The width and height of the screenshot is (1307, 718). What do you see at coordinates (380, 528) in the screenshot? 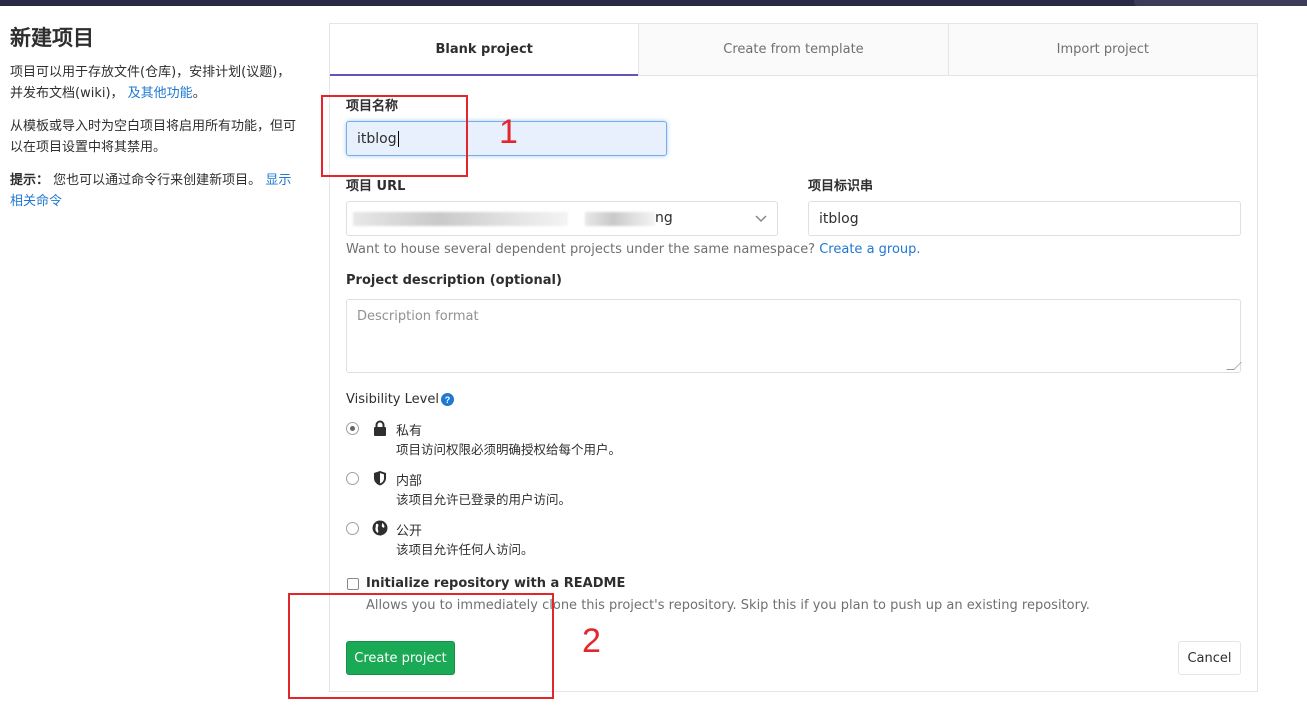
I see `globe-icon` at bounding box center [380, 528].